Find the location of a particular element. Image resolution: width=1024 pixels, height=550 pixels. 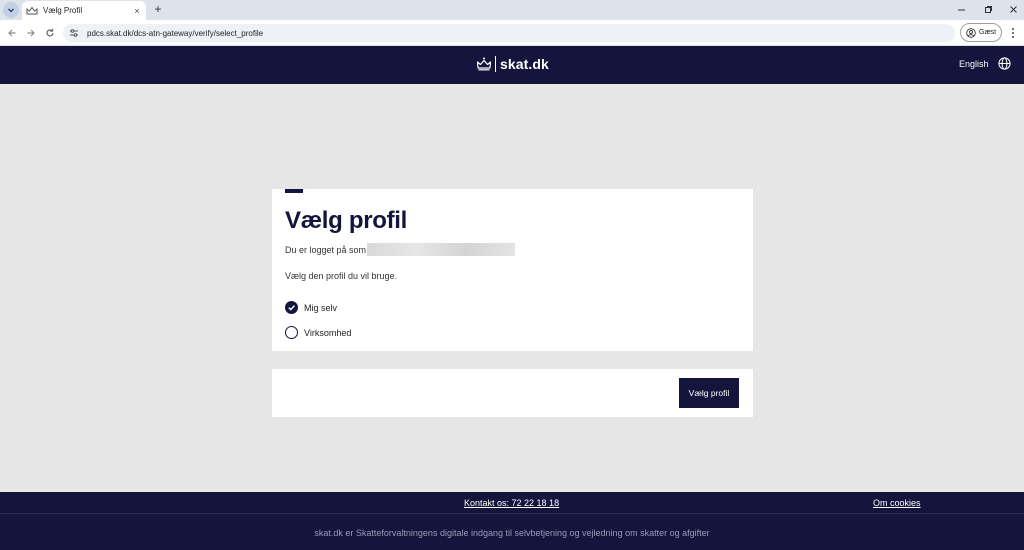

option-label: Mig selv is located at coordinates (321, 307).